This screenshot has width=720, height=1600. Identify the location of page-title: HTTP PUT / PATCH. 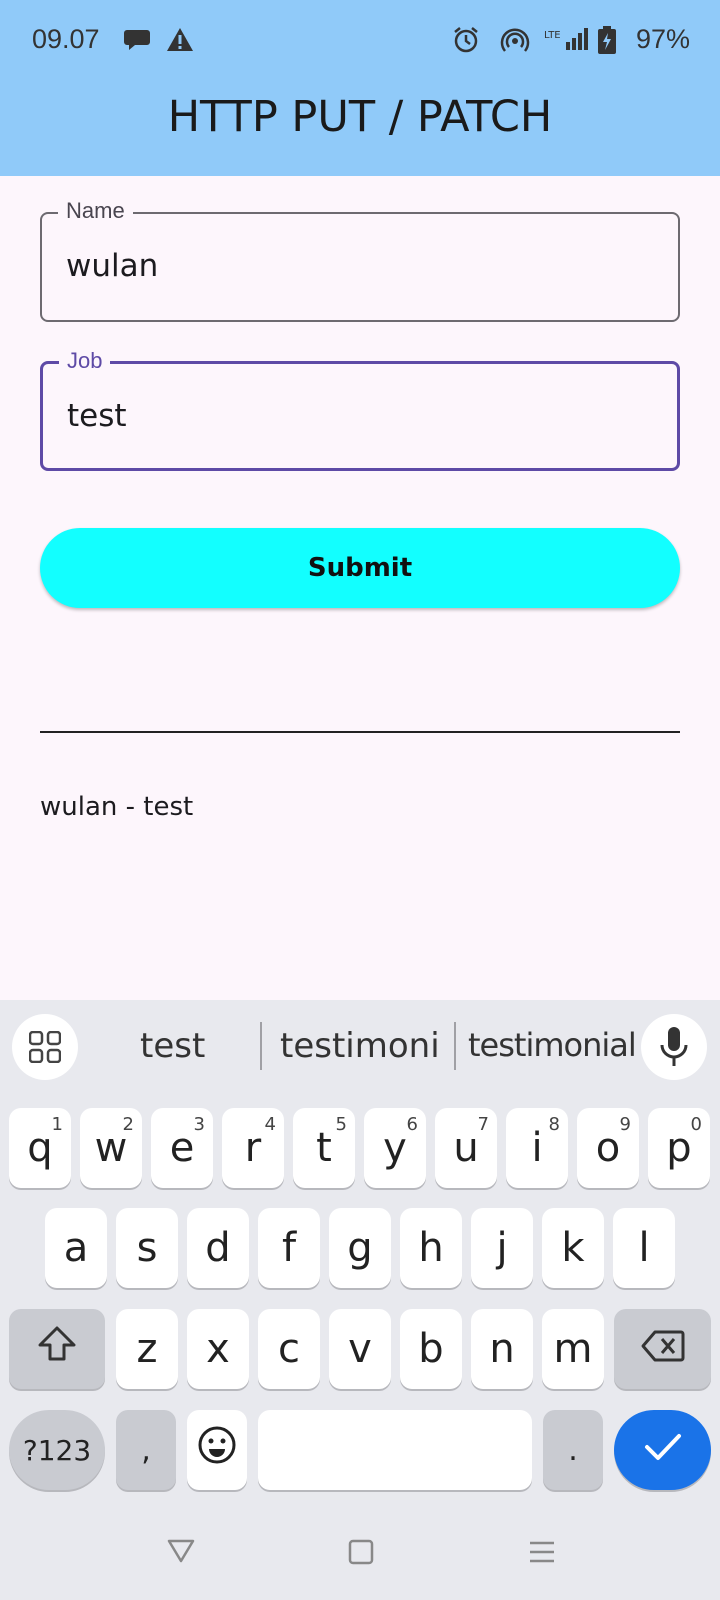
(360, 117).